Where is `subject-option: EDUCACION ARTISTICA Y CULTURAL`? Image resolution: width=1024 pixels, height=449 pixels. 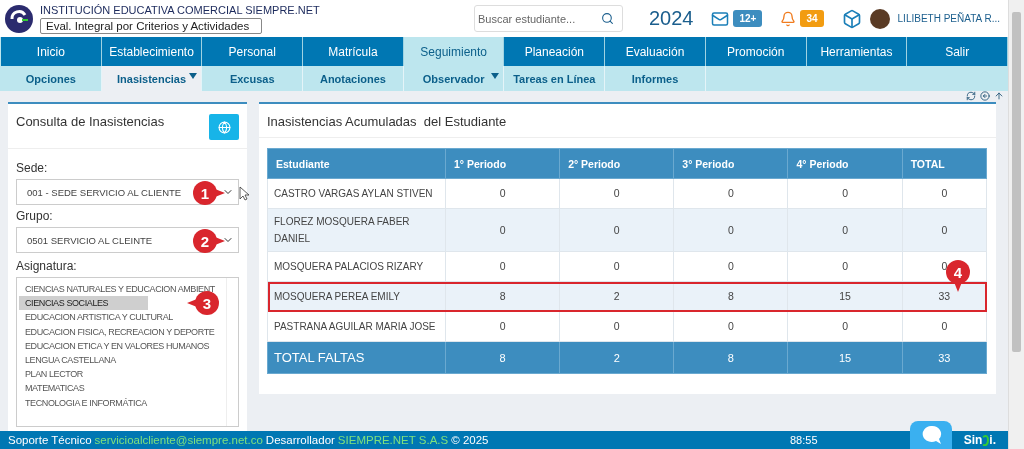 subject-option: EDUCACION ARTISTICA Y CULTURAL is located at coordinates (96, 317).